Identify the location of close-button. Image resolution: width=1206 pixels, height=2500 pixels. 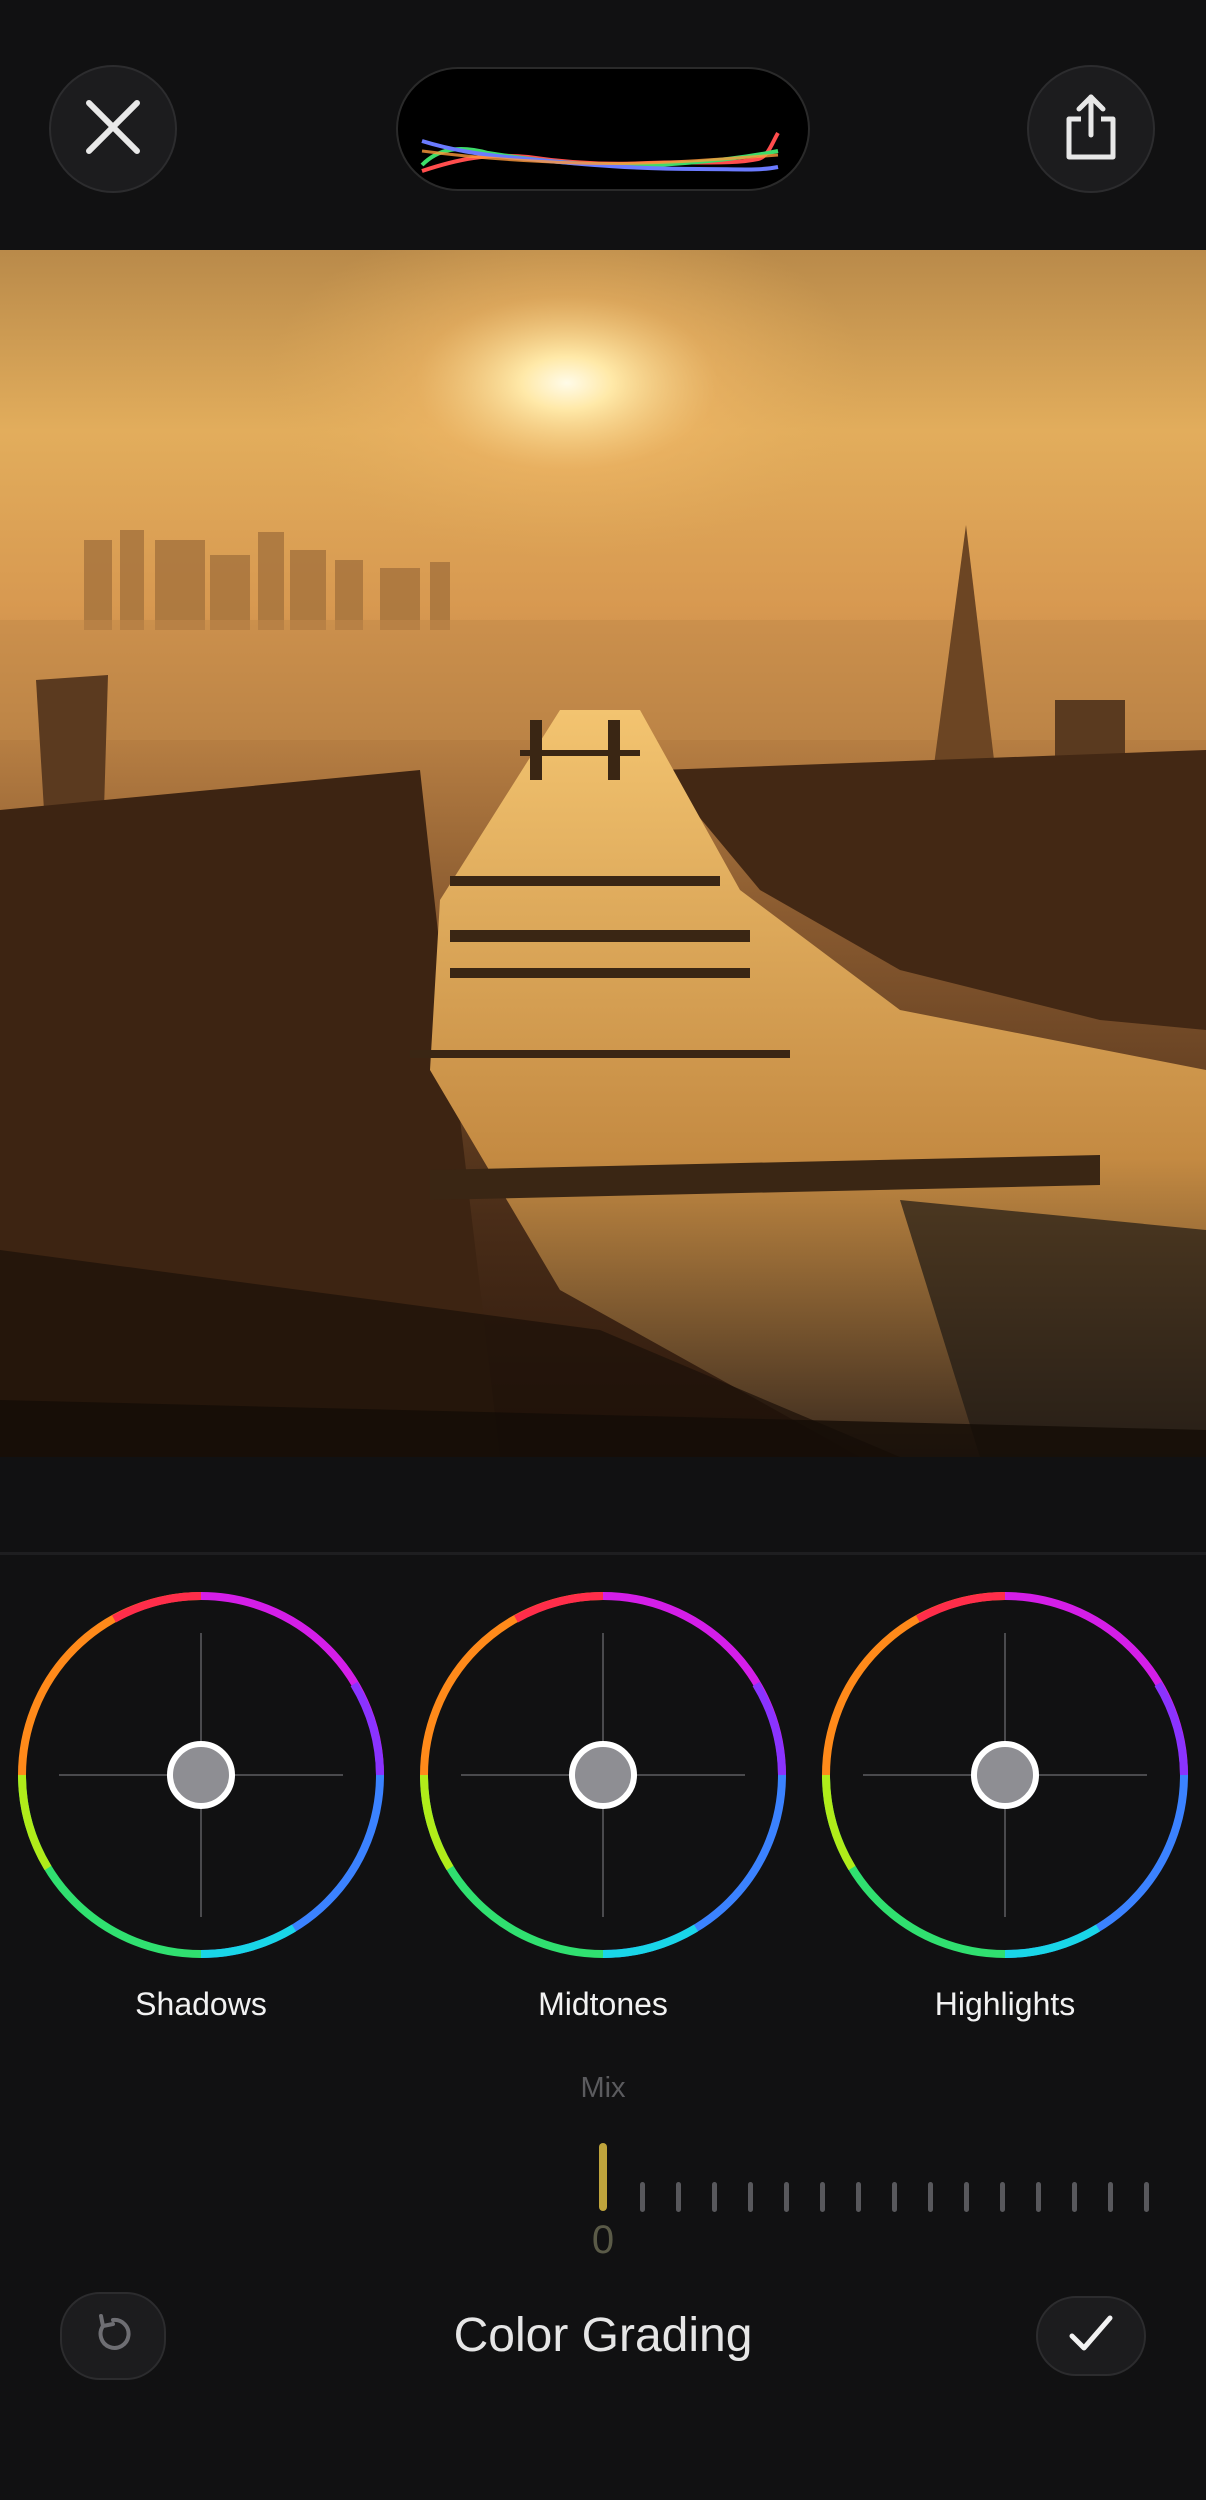
(113, 129).